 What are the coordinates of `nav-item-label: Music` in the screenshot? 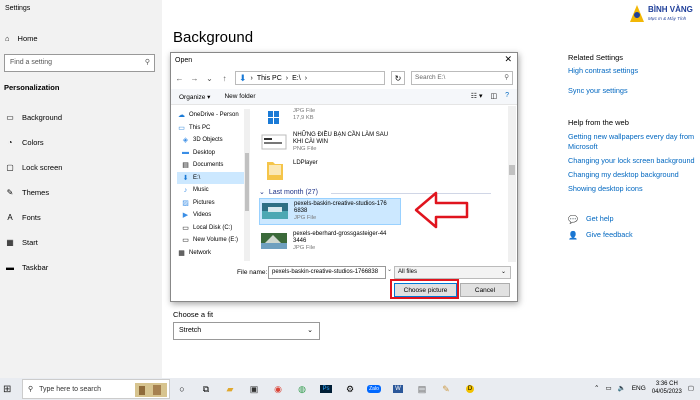 It's located at (201, 190).